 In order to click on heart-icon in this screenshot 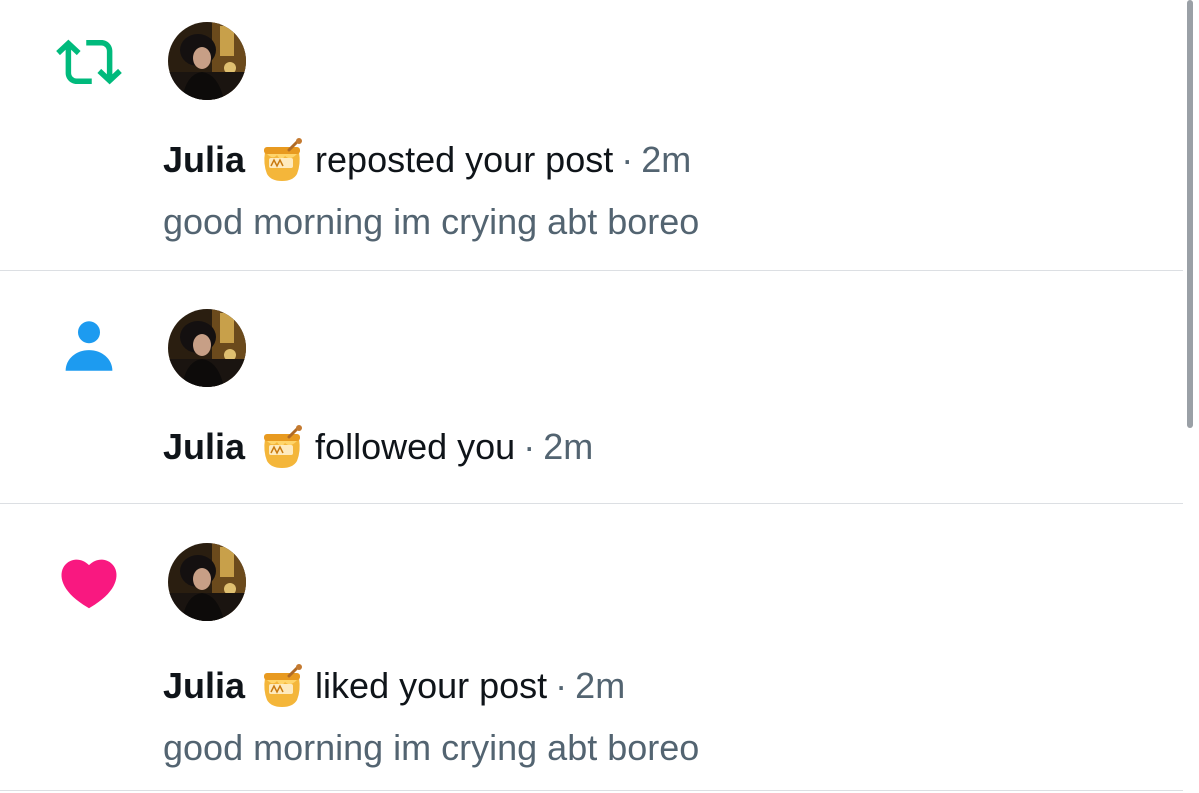, I will do `click(89, 583)`.